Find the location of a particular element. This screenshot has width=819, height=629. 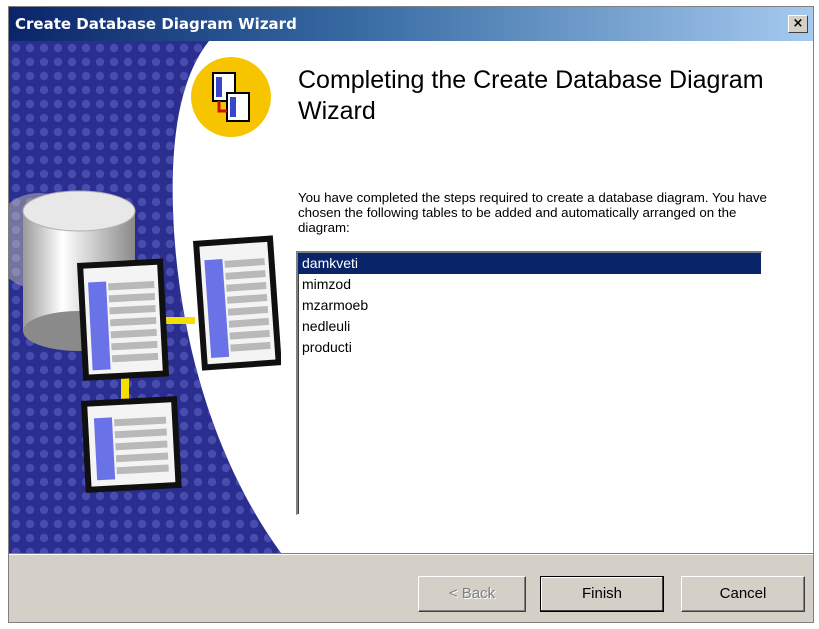

close-icon: × is located at coordinates (798, 23).